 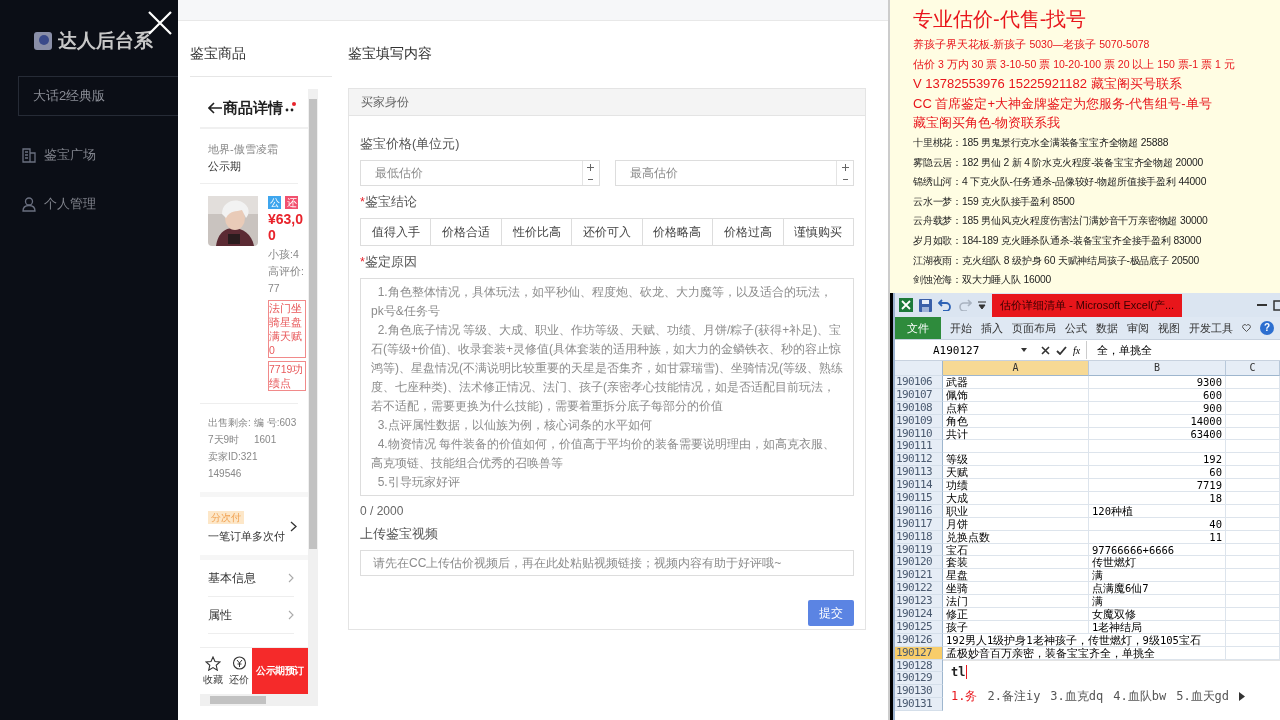 What do you see at coordinates (1016, 408) in the screenshot?
I see `table-cell: 点粹` at bounding box center [1016, 408].